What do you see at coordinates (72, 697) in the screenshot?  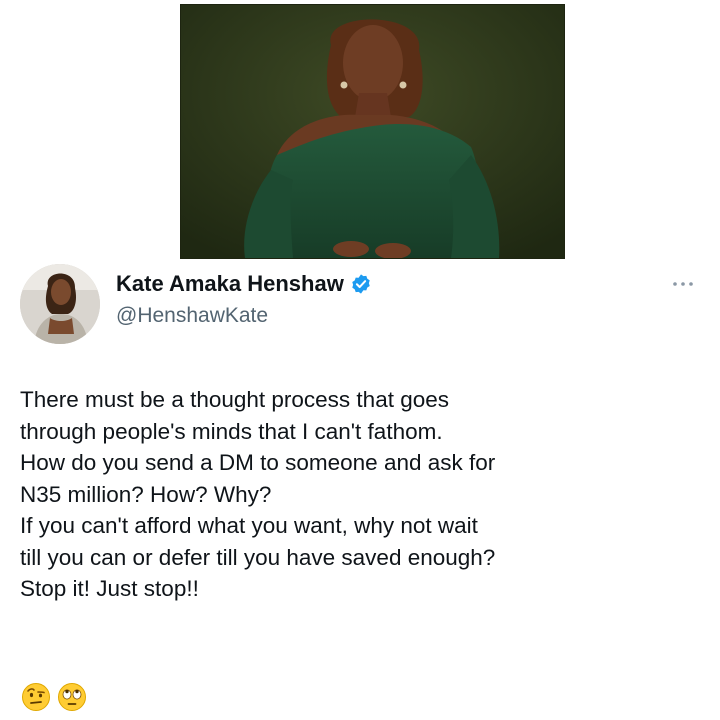 I see `face-with-rolling-eyes-icon` at bounding box center [72, 697].